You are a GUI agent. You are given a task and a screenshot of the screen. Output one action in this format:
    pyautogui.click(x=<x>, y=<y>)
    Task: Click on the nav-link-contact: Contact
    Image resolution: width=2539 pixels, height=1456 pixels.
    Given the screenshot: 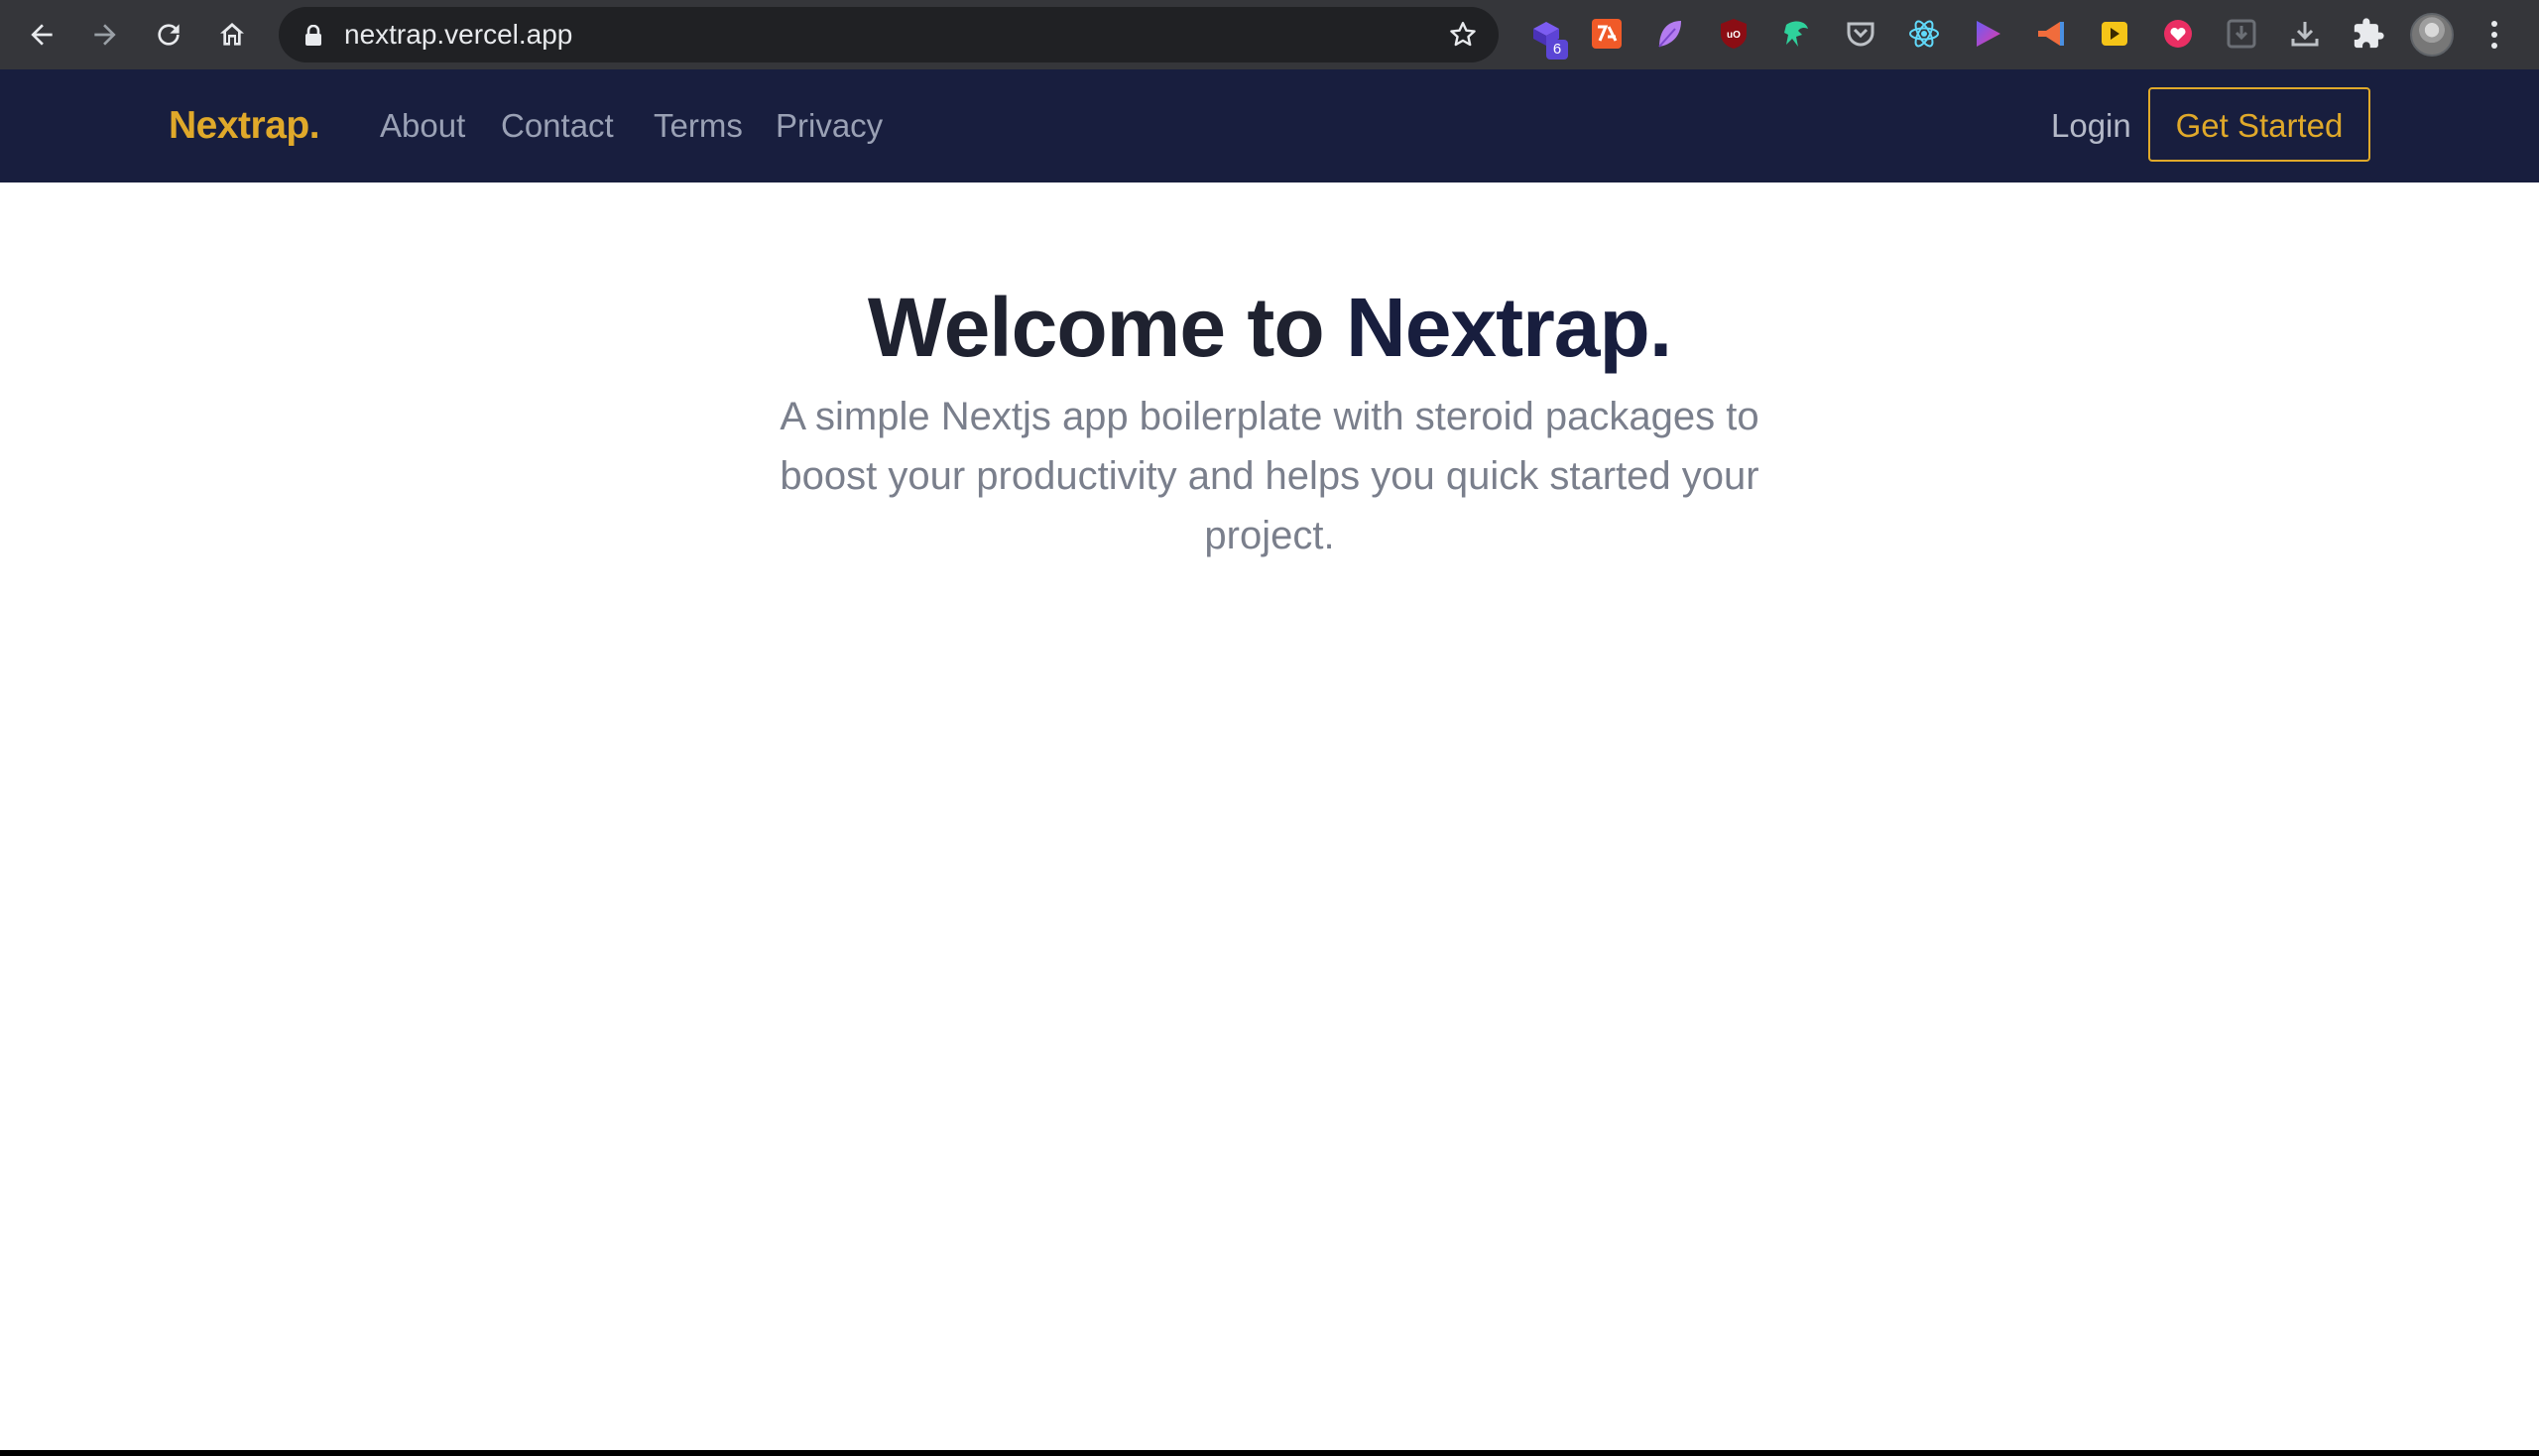 What is the action you would take?
    pyautogui.click(x=557, y=125)
    